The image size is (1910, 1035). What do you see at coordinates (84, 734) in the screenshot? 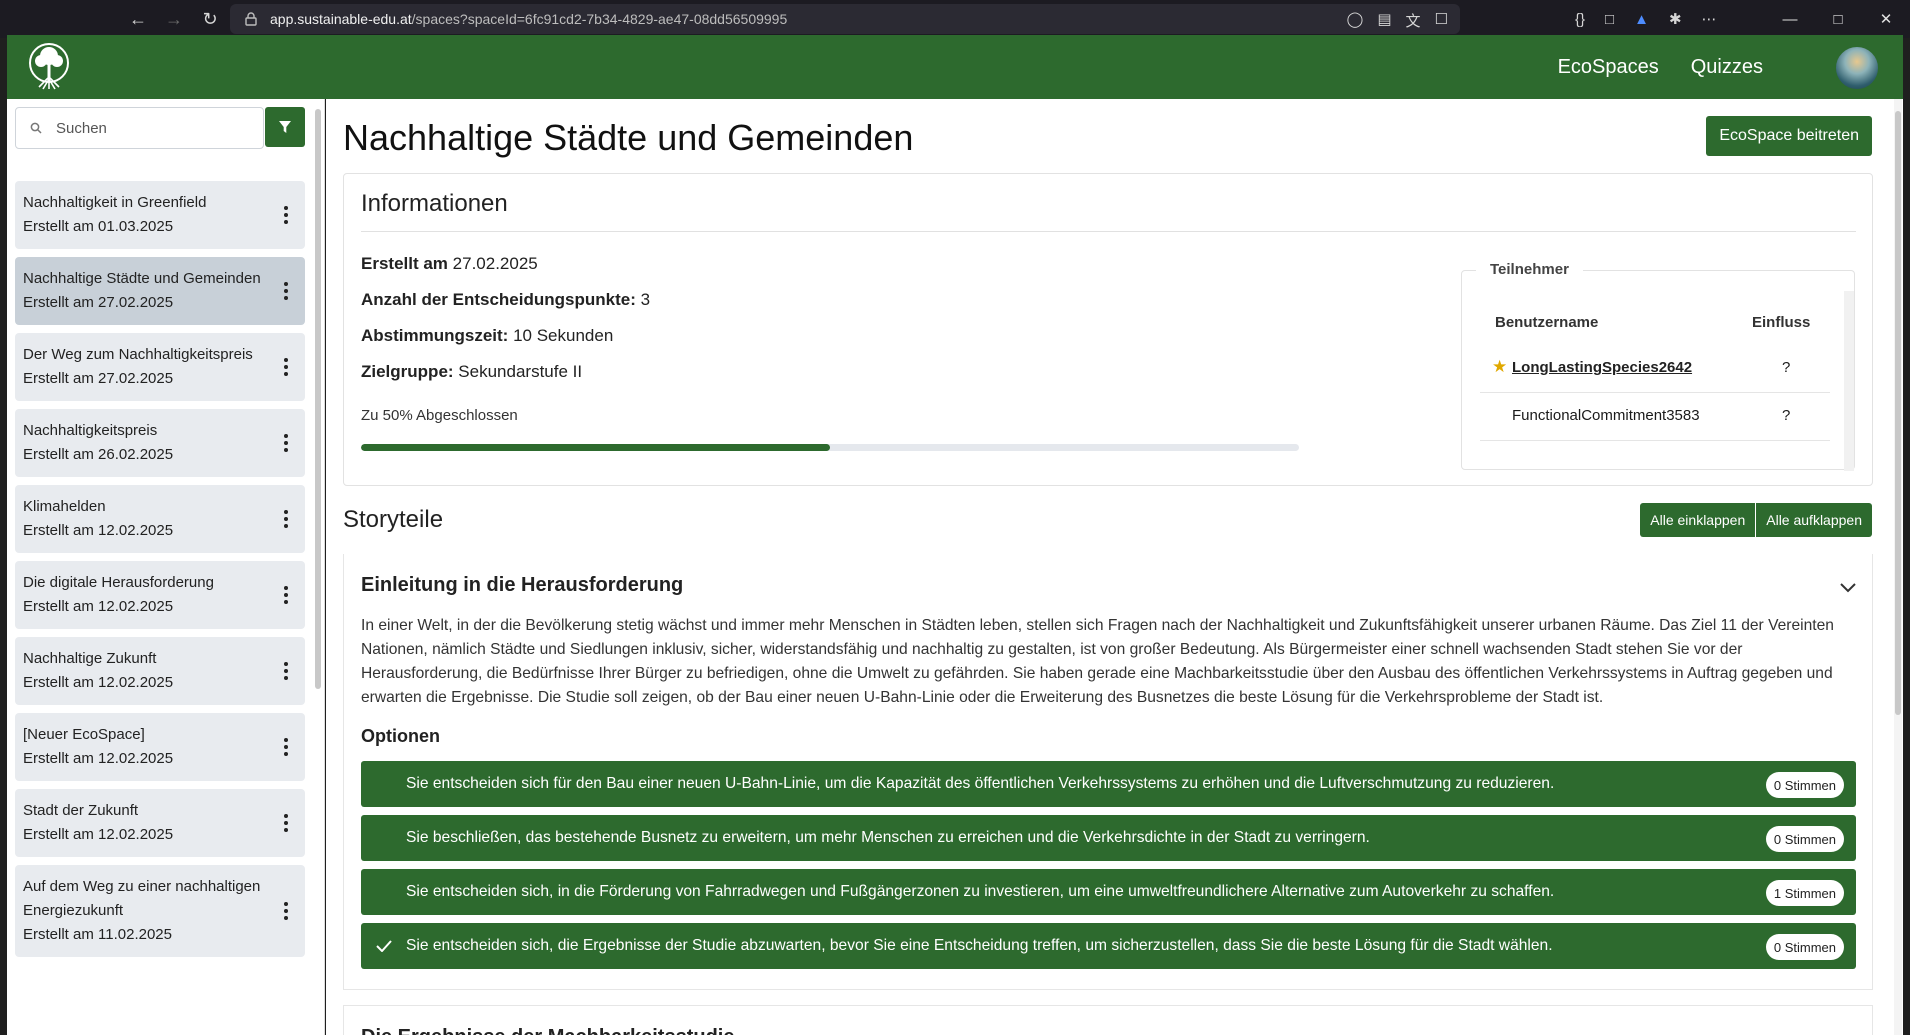
I see `space-name: [Neuer EcoSpace]` at bounding box center [84, 734].